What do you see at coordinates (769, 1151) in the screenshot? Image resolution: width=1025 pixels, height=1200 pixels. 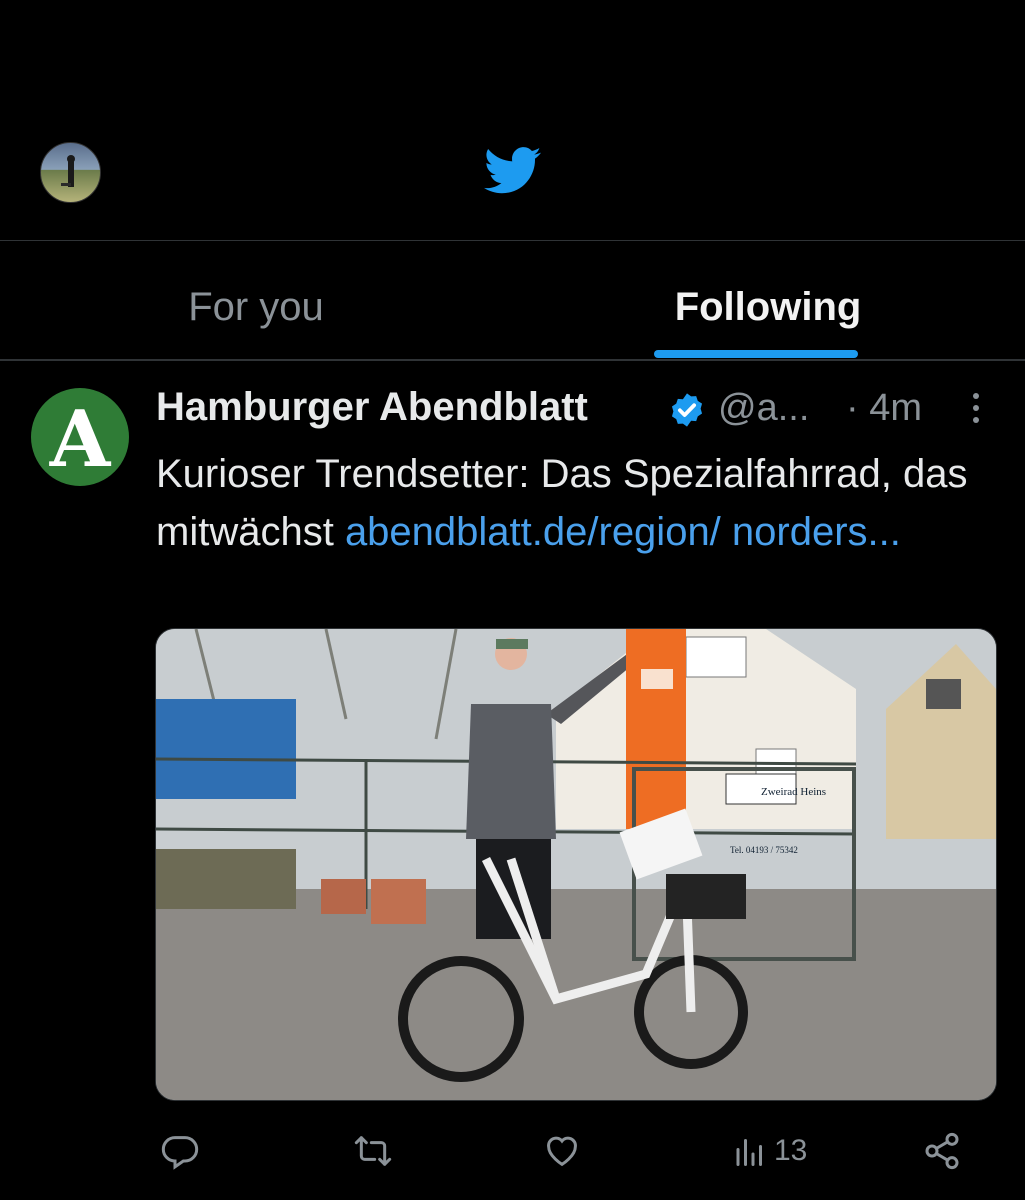 I see `views-button: 13` at bounding box center [769, 1151].